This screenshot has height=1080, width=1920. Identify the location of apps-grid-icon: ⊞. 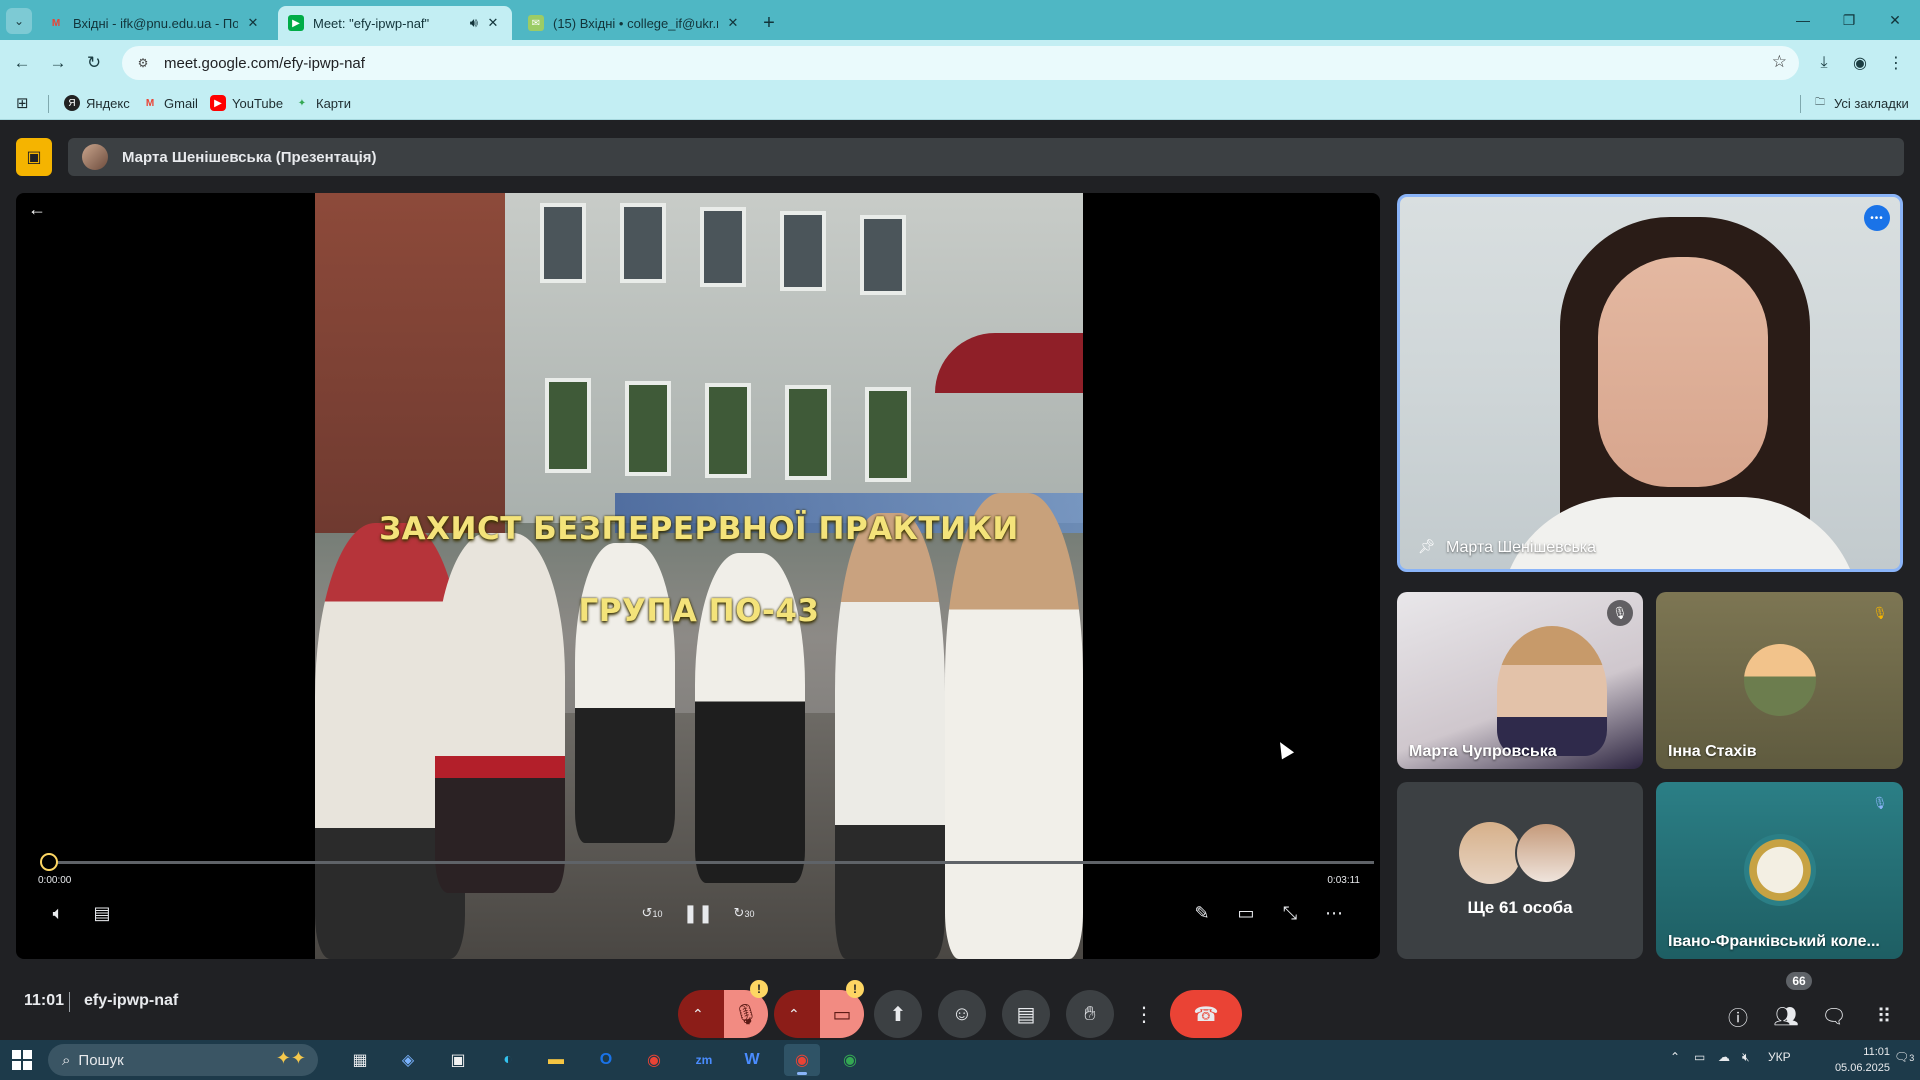
(22, 103).